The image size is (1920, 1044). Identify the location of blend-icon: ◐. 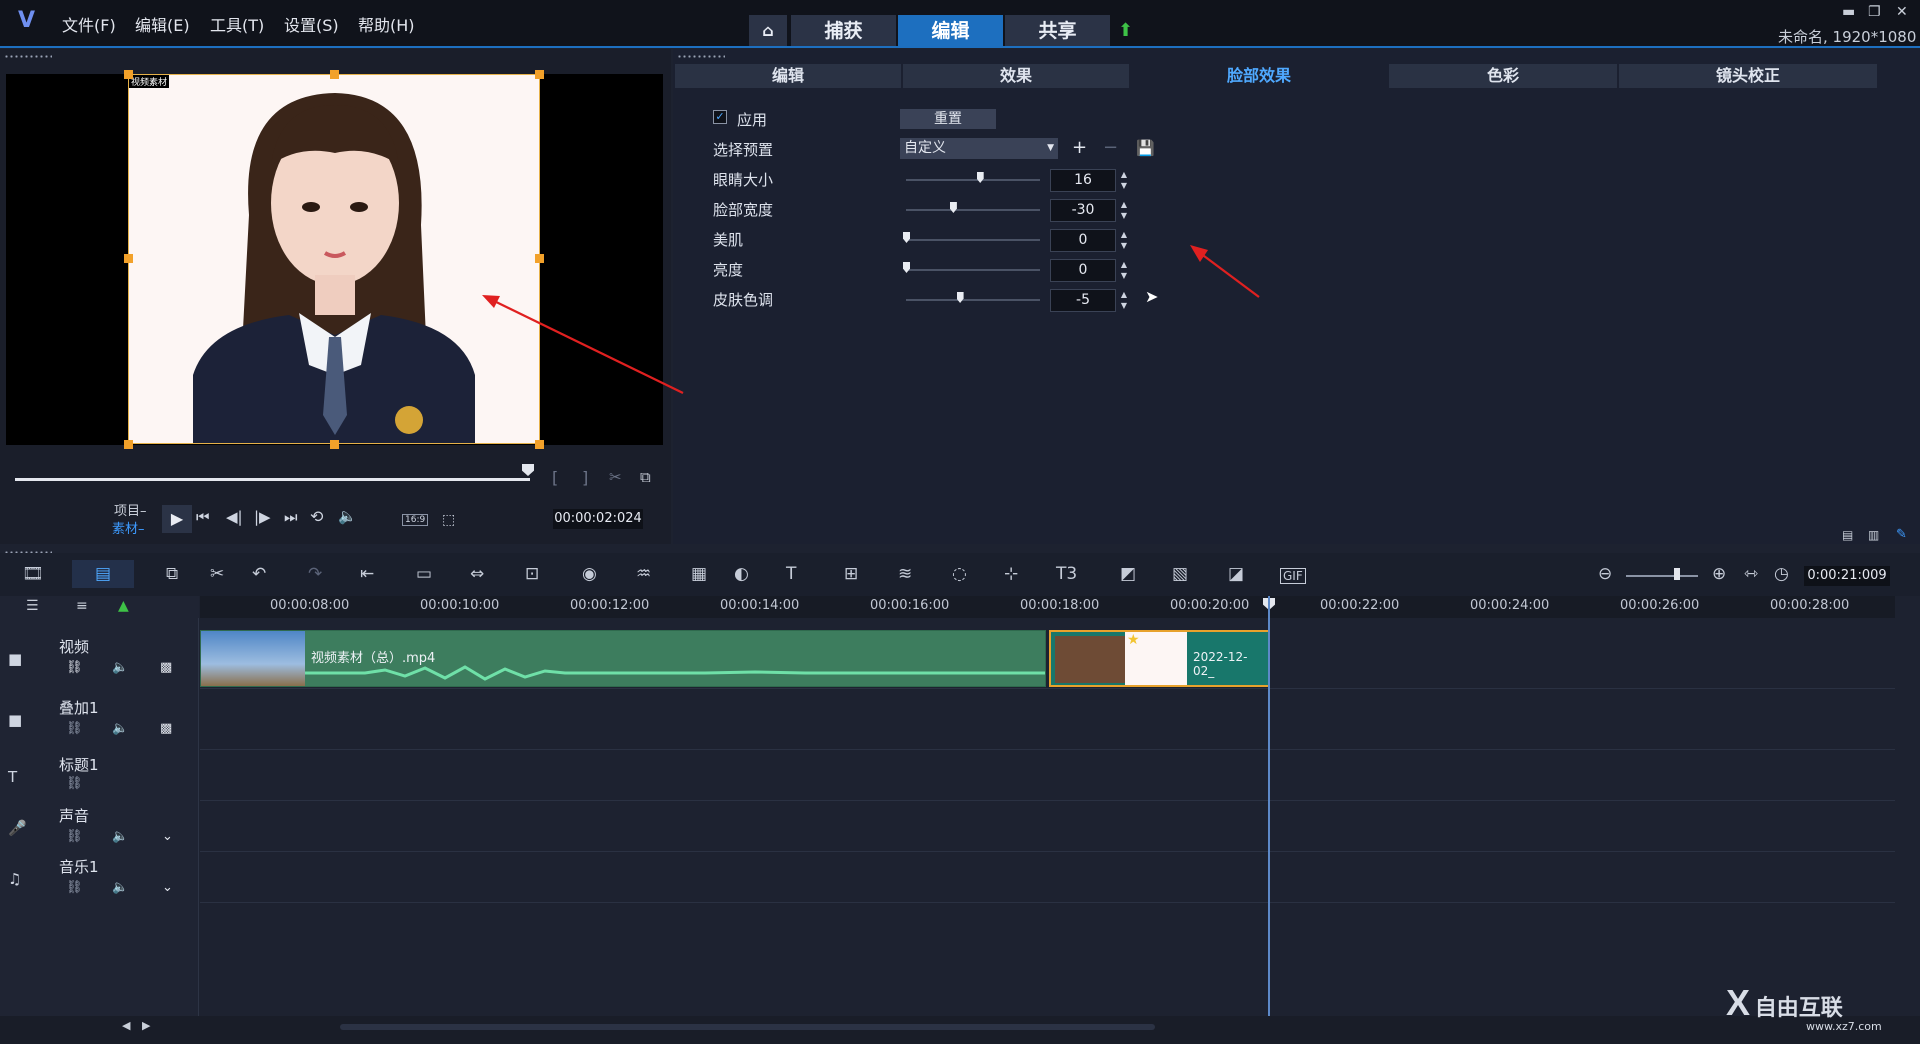
(741, 574).